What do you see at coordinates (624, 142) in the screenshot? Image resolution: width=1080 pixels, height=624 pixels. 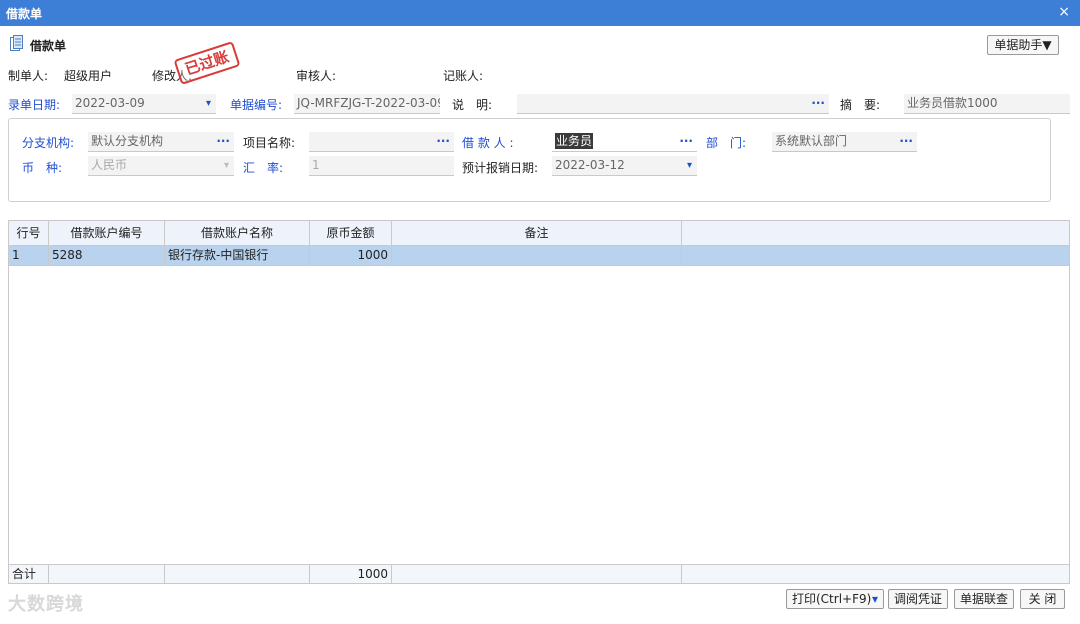 I see `borrower-field: 业务员 ···` at bounding box center [624, 142].